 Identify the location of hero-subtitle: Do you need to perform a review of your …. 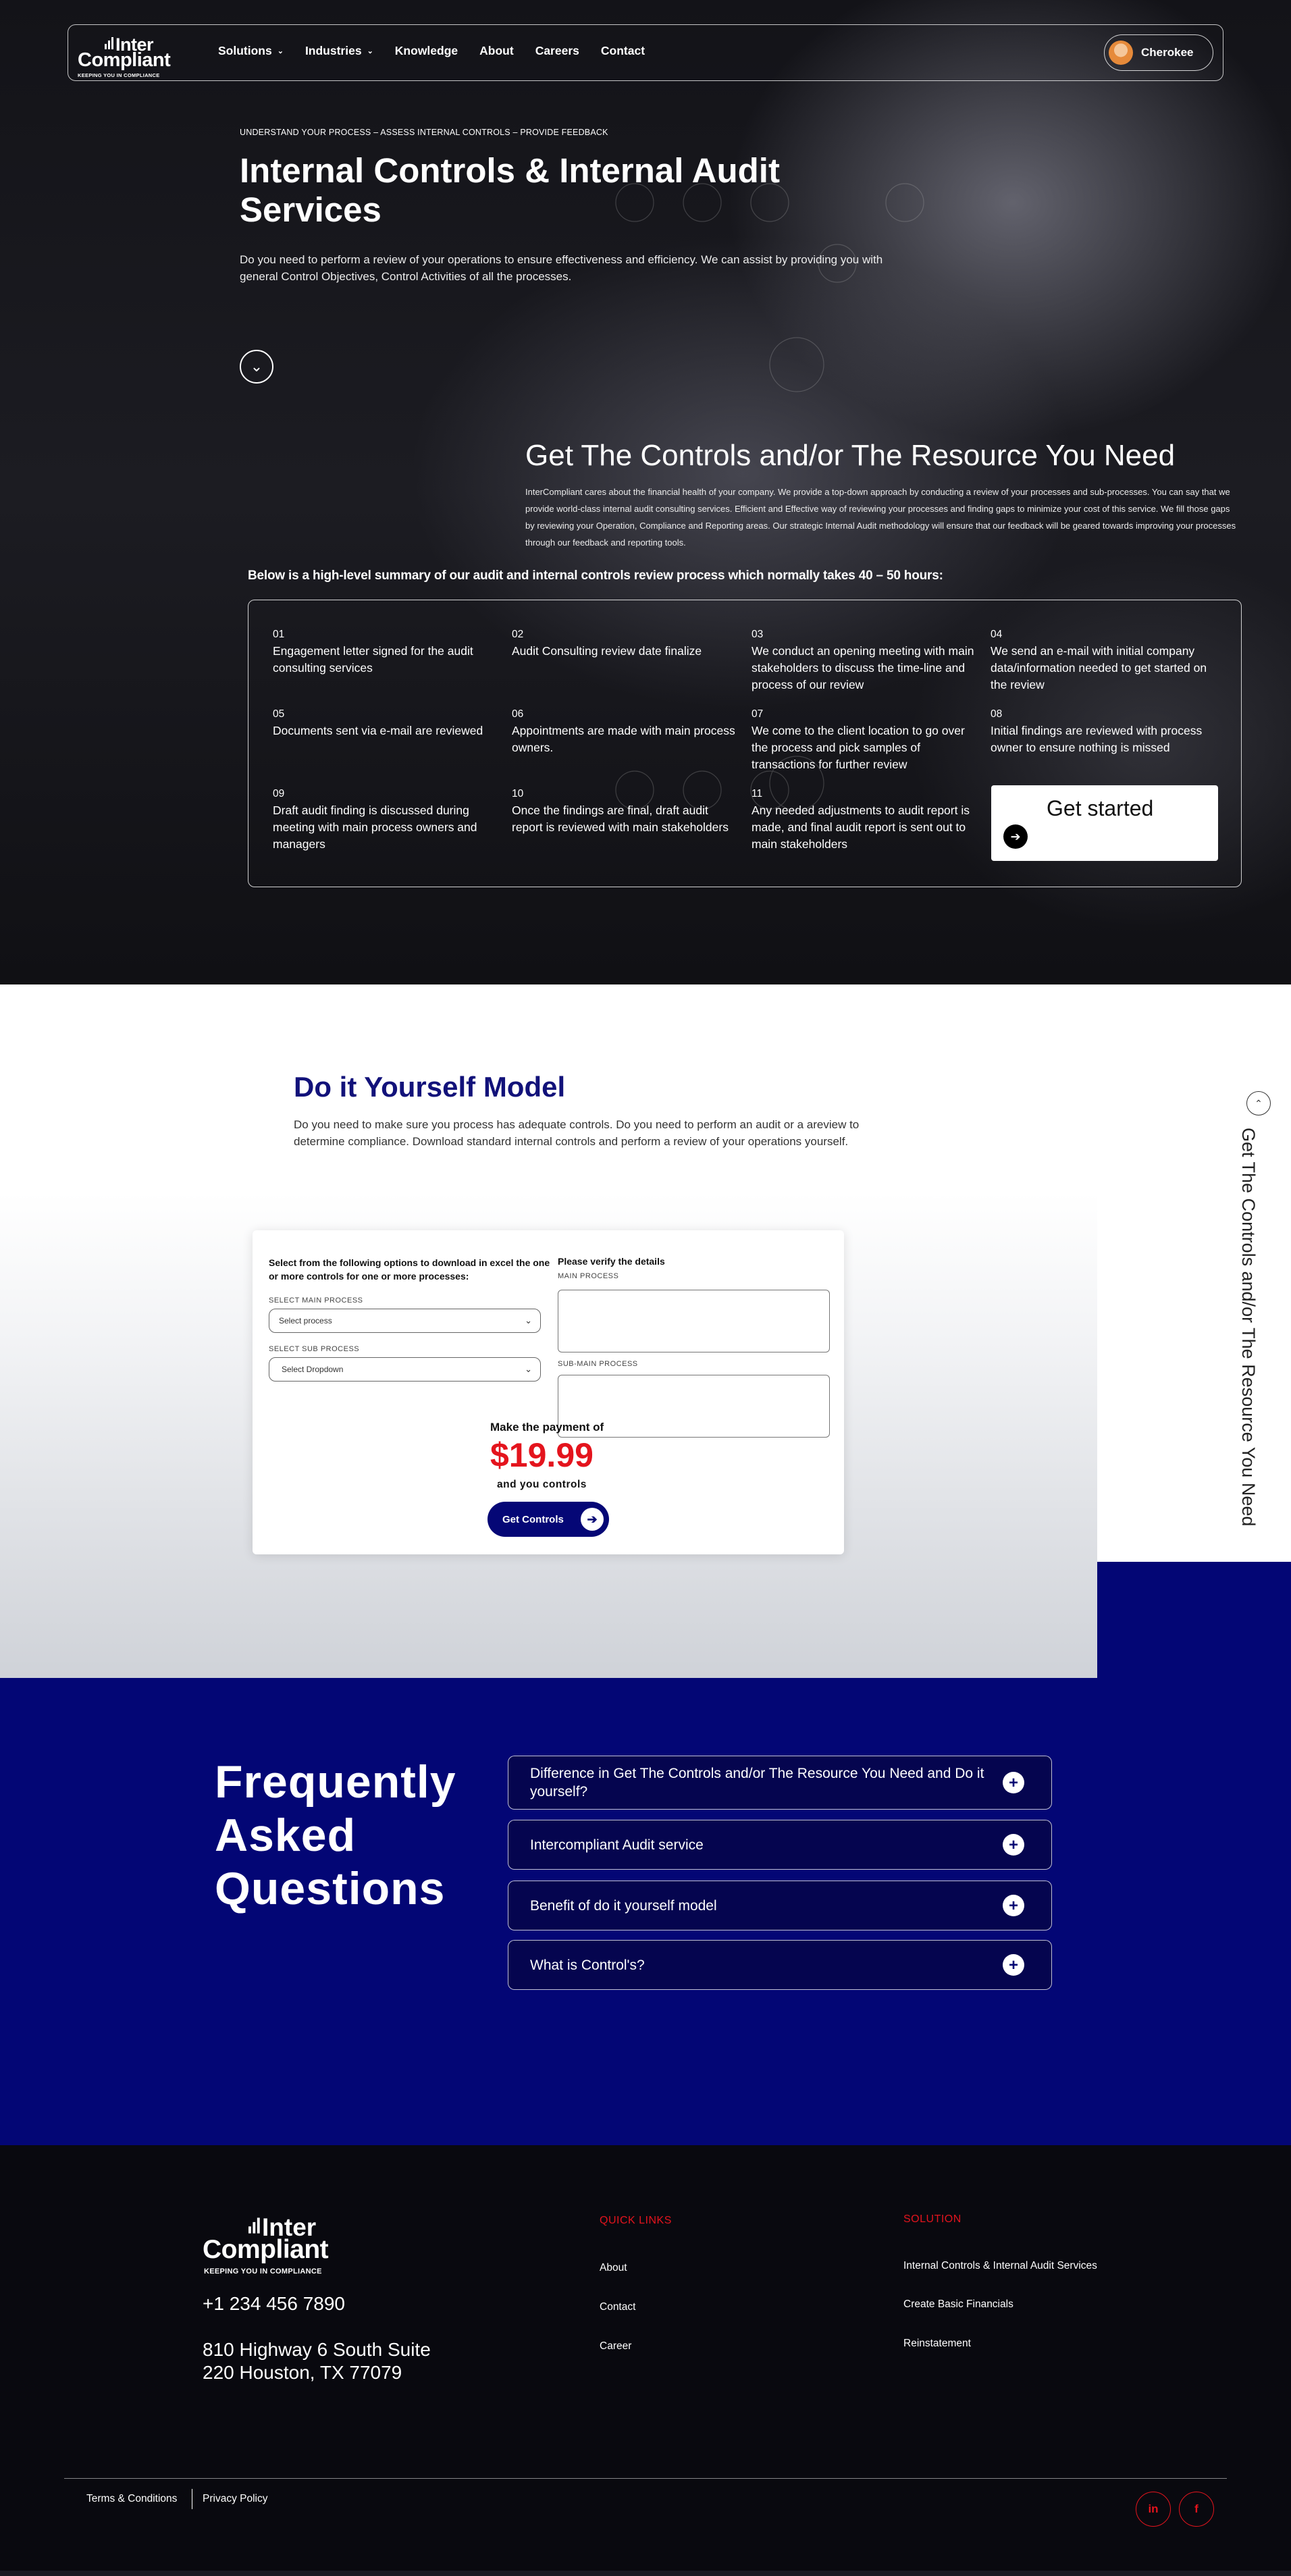
(562, 268).